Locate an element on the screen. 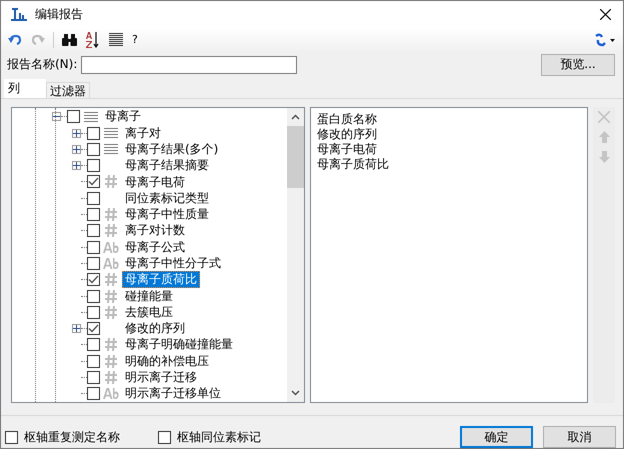 The height and width of the screenshot is (449, 624). ok-button: 确定 is located at coordinates (496, 437).